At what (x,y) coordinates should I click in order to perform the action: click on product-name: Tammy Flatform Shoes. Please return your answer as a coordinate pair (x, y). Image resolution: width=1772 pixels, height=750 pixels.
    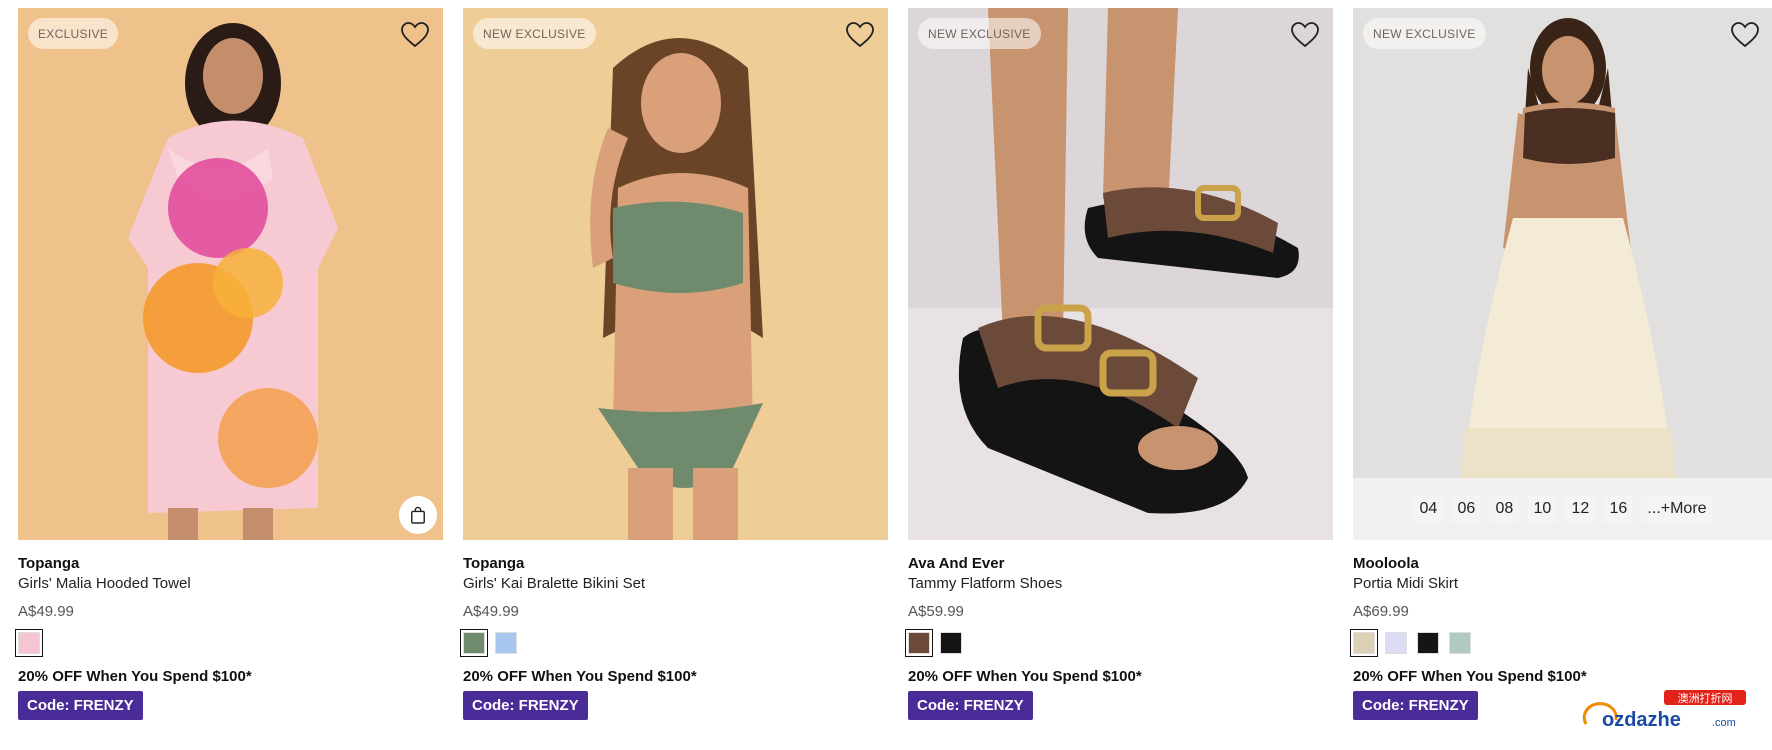
    Looking at the image, I should click on (1120, 583).